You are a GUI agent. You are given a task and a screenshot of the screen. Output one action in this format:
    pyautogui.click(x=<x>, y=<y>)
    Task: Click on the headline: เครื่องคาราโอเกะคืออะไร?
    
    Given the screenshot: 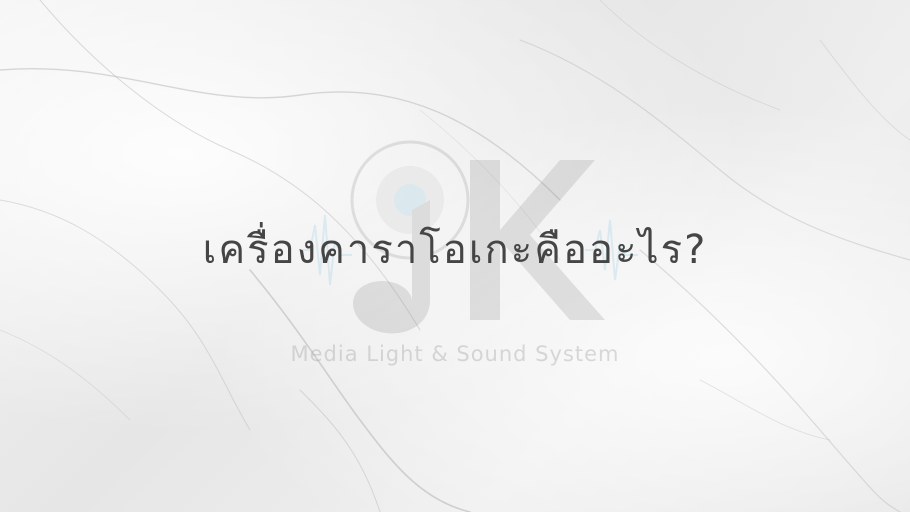 What is the action you would take?
    pyautogui.click(x=455, y=250)
    